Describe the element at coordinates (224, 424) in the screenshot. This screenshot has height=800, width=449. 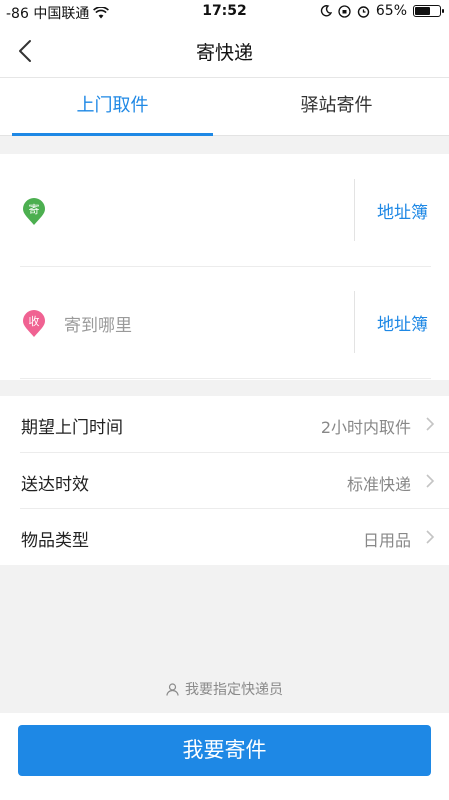
I see `option-pickup-time: 期望上门时间 2小时内取件` at that location.